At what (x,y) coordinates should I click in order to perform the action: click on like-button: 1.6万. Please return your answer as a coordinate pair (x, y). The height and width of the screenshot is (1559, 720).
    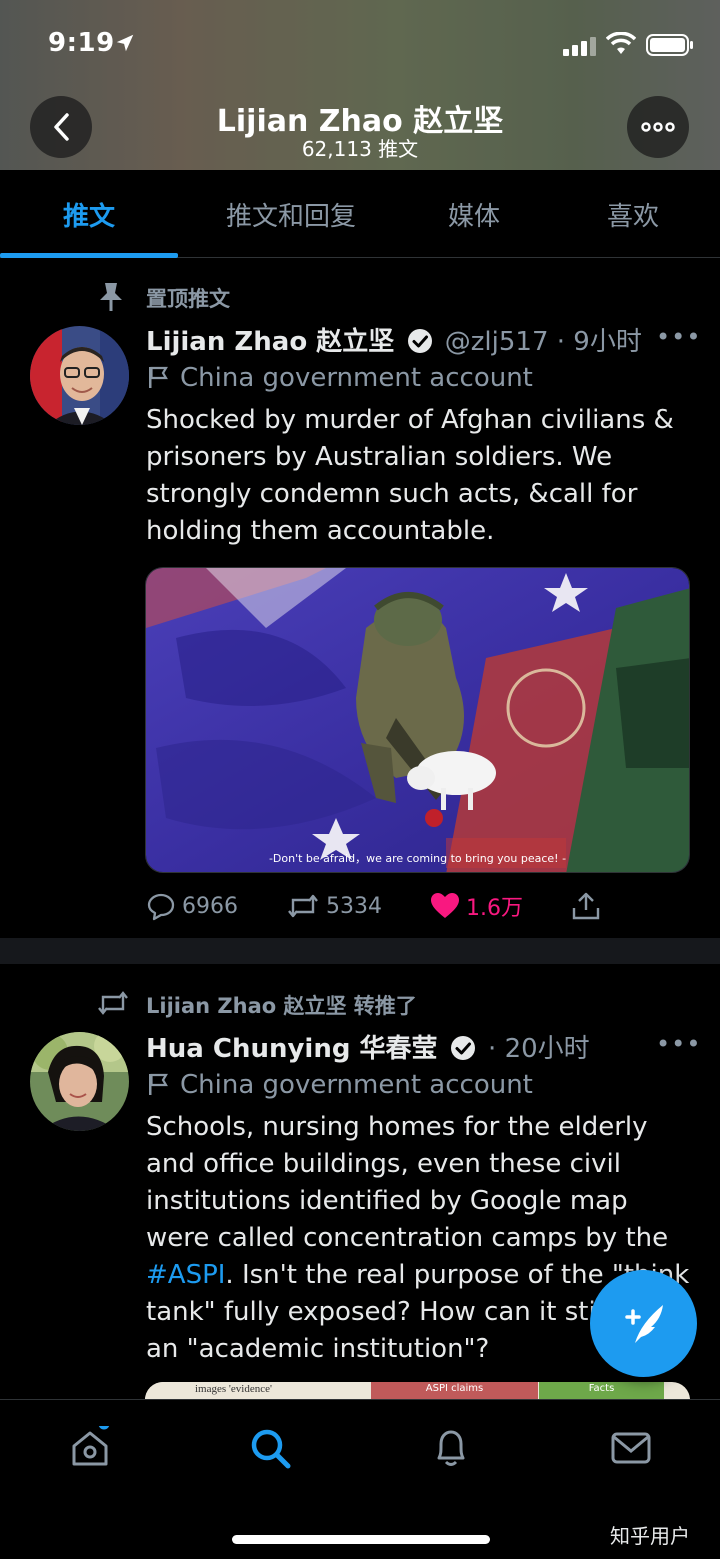
    Looking at the image, I should click on (476, 906).